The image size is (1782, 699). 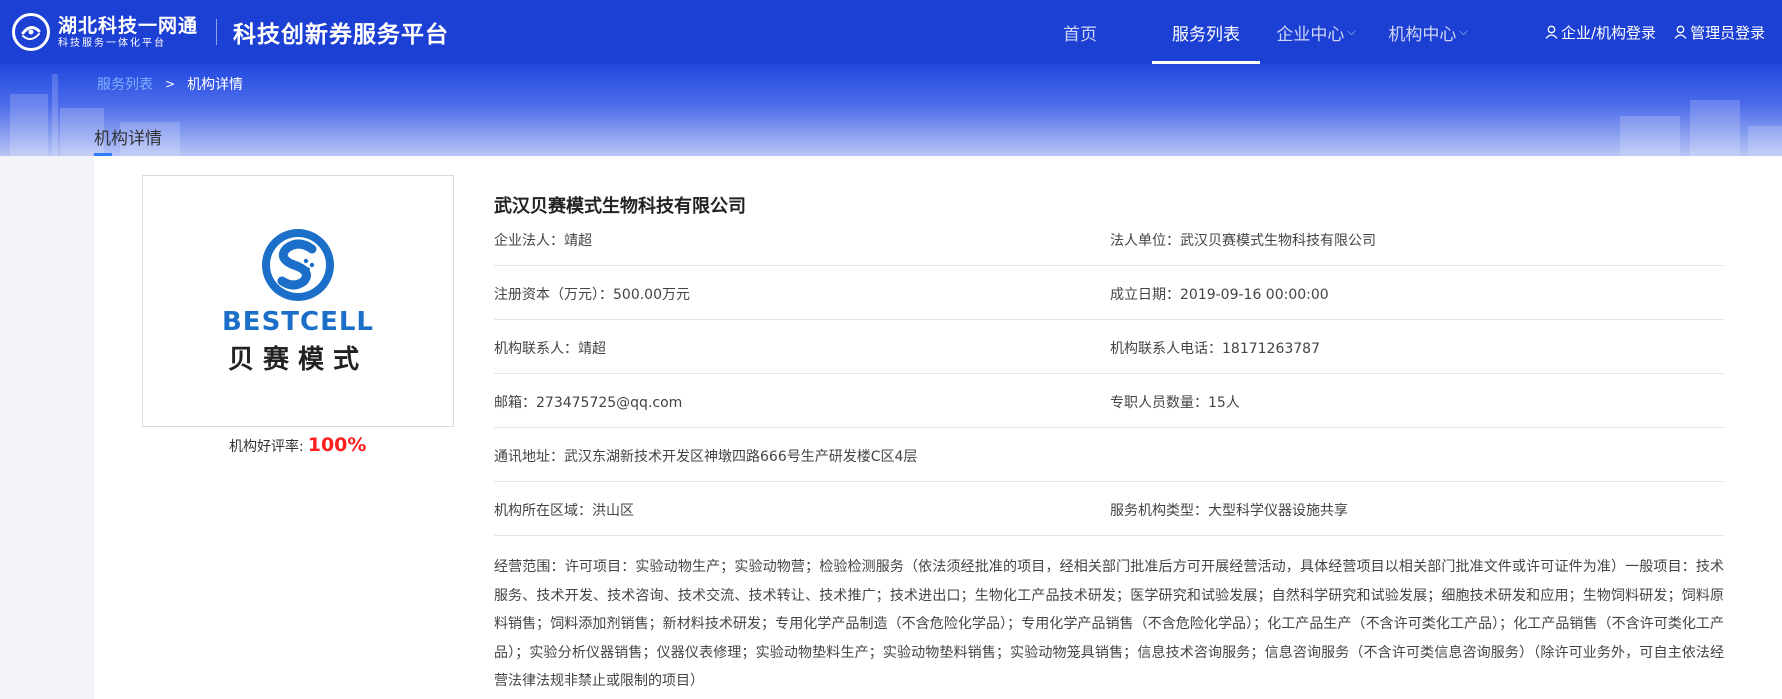 I want to click on brand-name-cn: 贝赛模式, so click(x=297, y=359).